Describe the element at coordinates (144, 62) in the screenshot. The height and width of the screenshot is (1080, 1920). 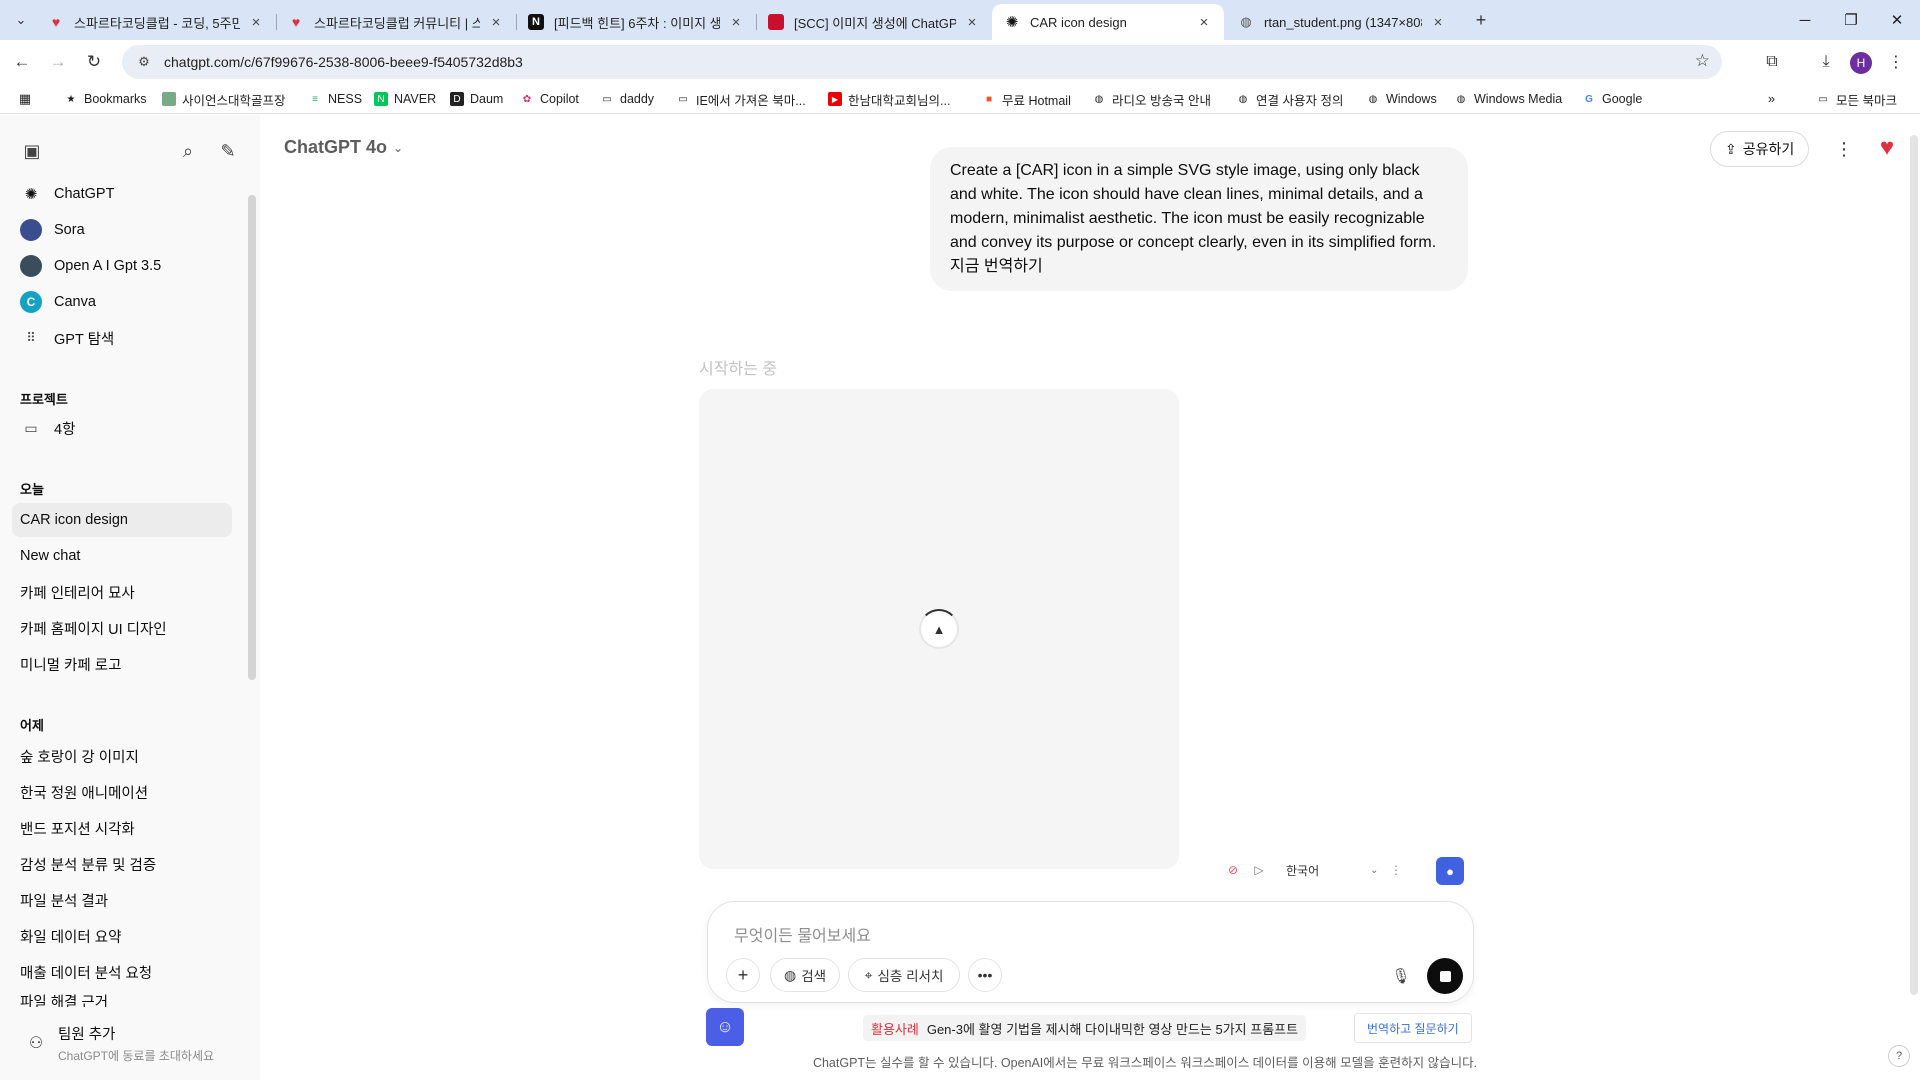
I see `site-settings-icon: ⚙` at that location.